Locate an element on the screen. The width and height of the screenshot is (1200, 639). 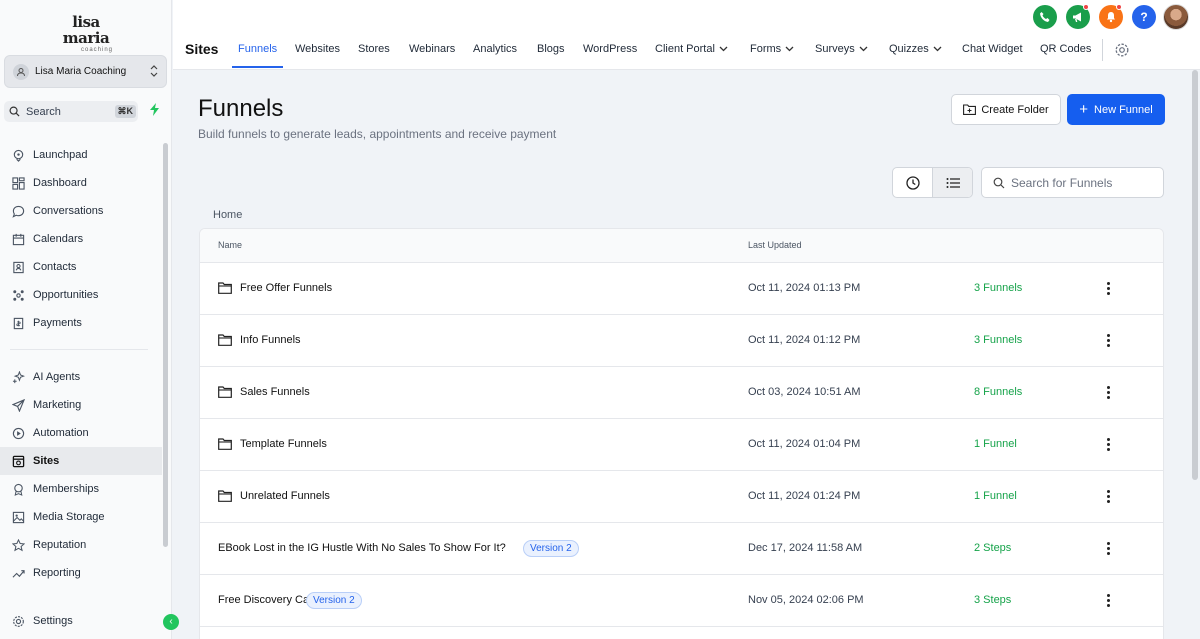
sidebar-item-reputation: Reputation is located at coordinates (81, 545).